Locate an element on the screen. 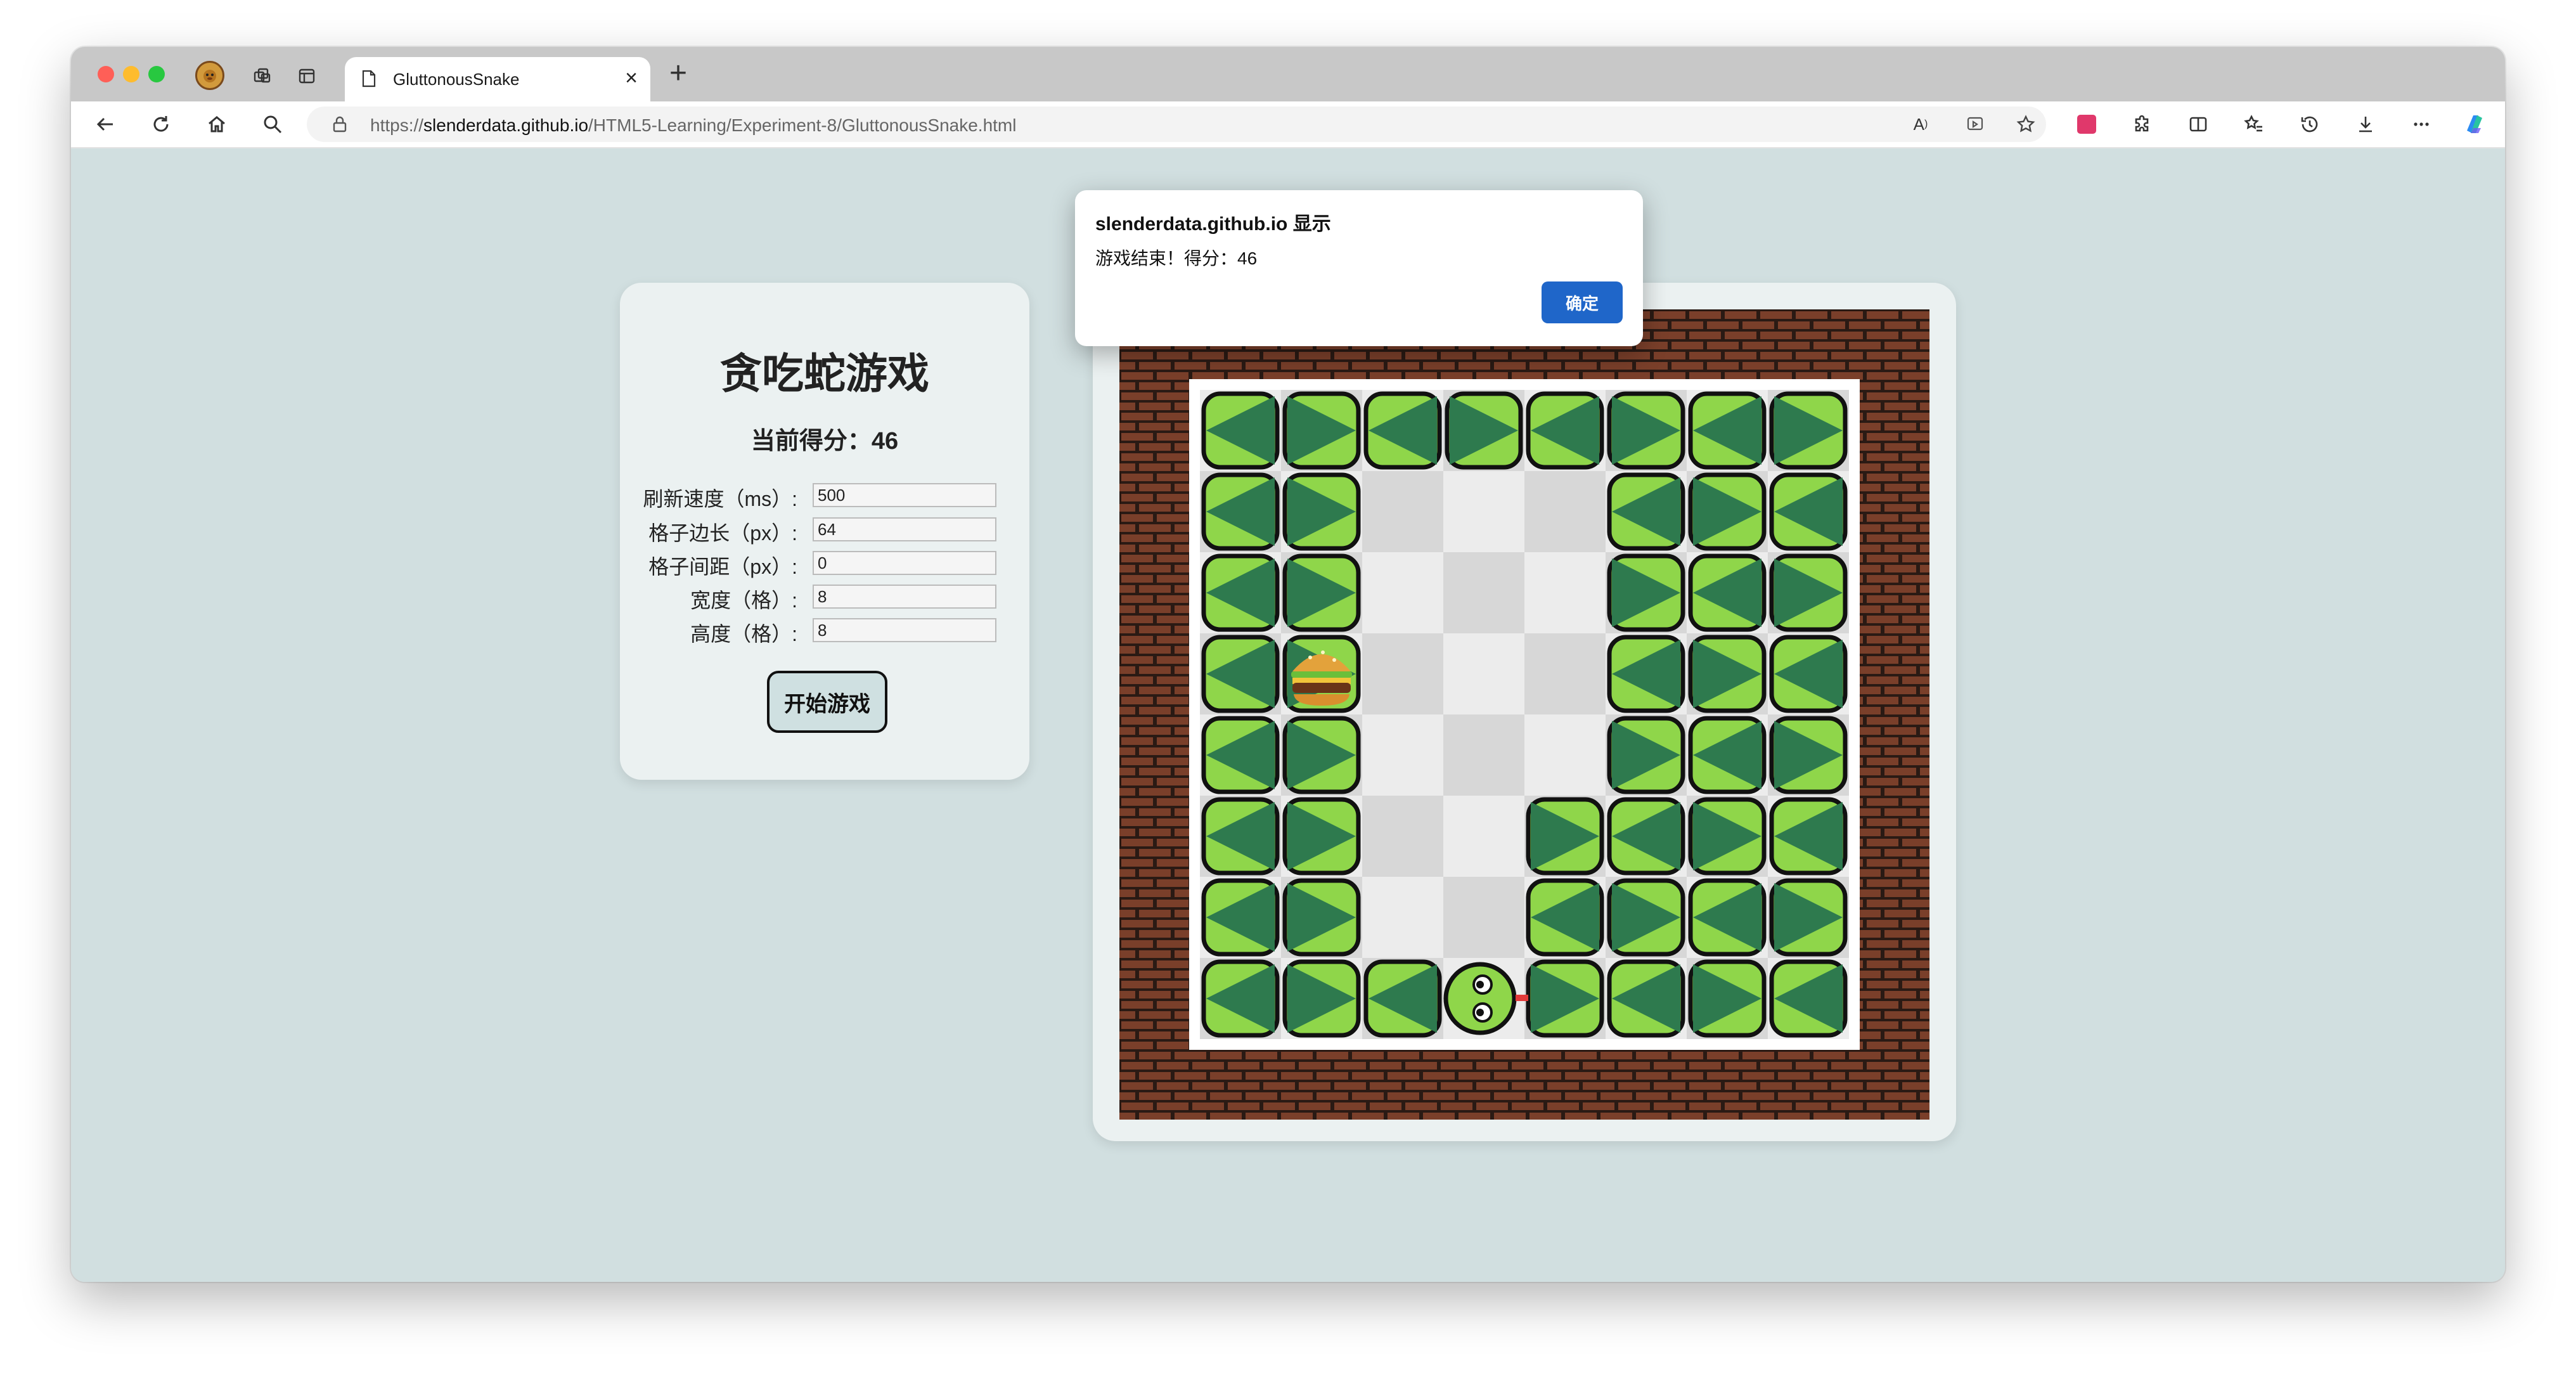 Image resolution: width=2576 pixels, height=1377 pixels. close-window-button is located at coordinates (106, 74).